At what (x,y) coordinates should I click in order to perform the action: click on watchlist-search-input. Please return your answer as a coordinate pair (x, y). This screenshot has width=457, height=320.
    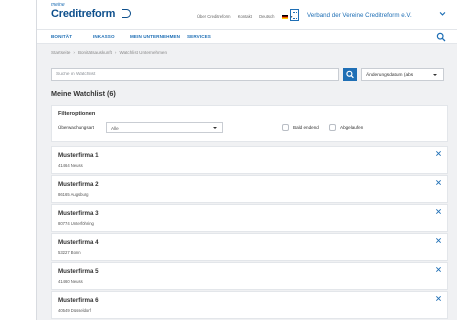
    Looking at the image, I should click on (195, 74).